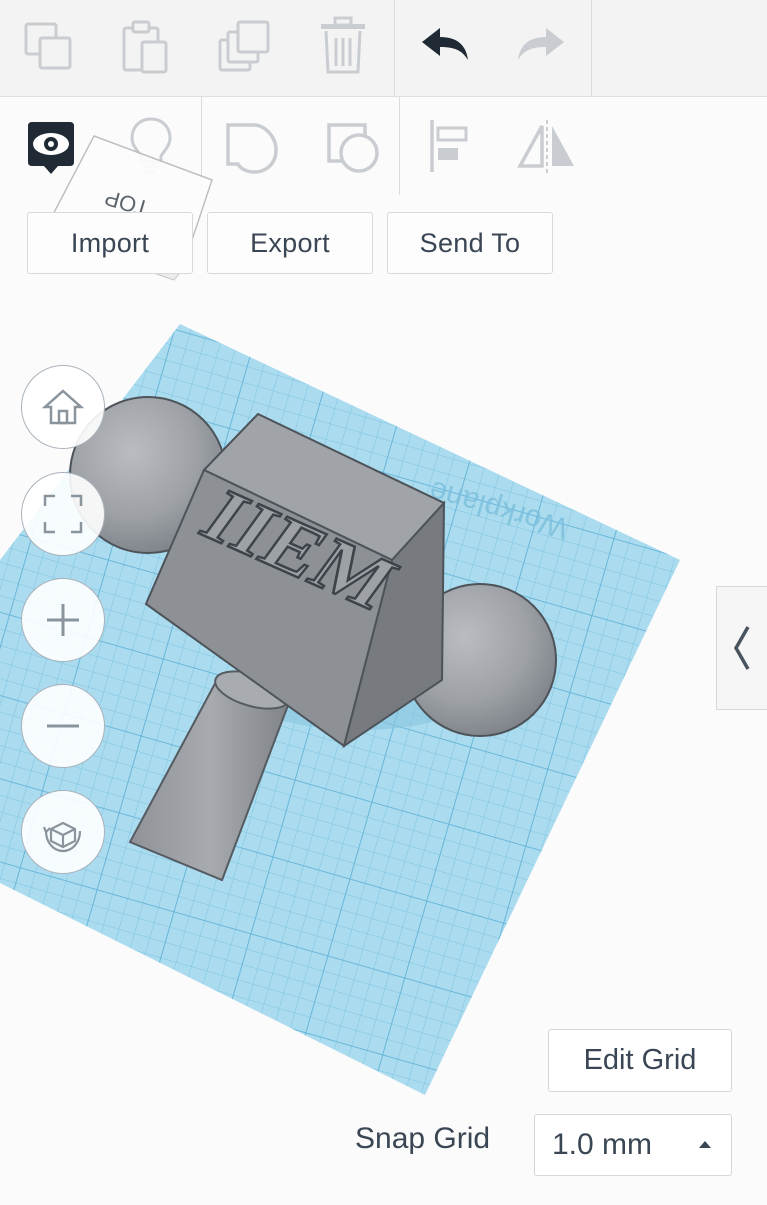 This screenshot has width=767, height=1205. I want to click on minus-icon, so click(63, 726).